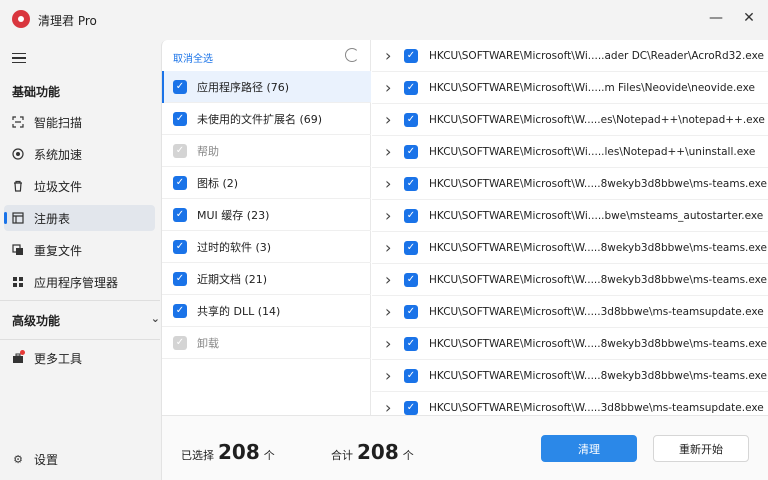  I want to click on title-bar: 清理君 Pro — ✕, so click(384, 20).